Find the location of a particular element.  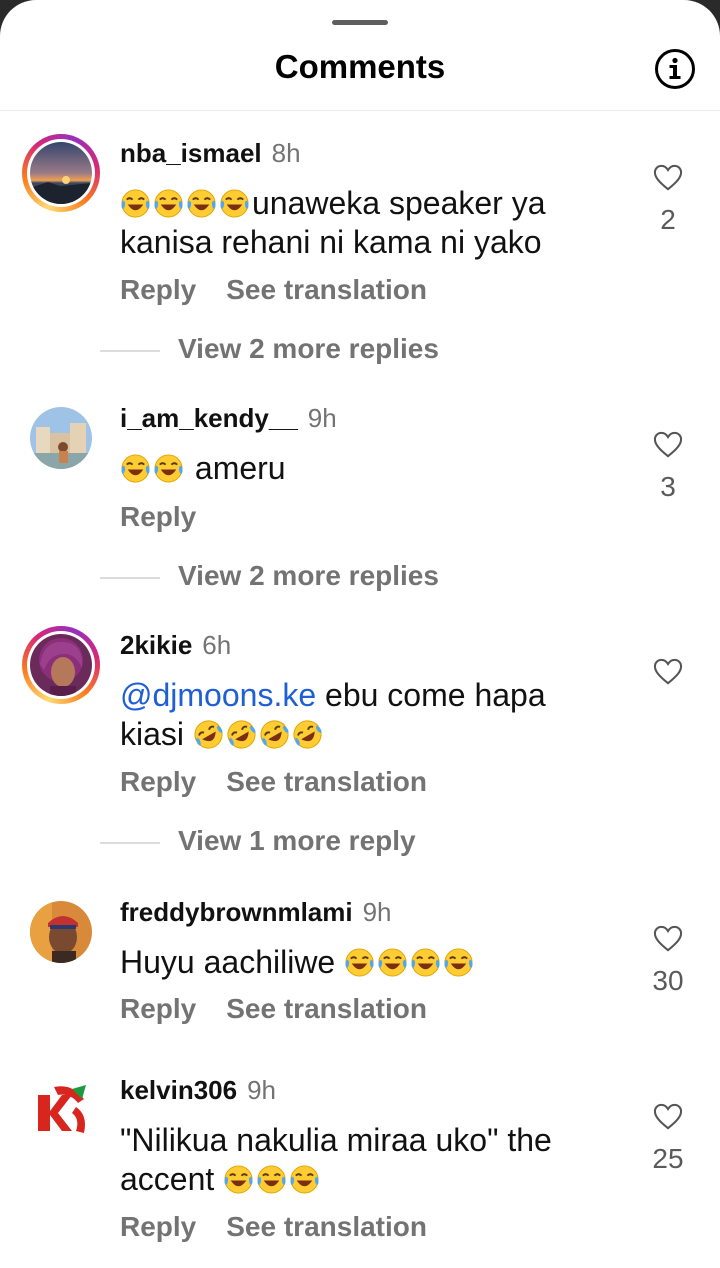

comment-username: 2kikie is located at coordinates (156, 645).